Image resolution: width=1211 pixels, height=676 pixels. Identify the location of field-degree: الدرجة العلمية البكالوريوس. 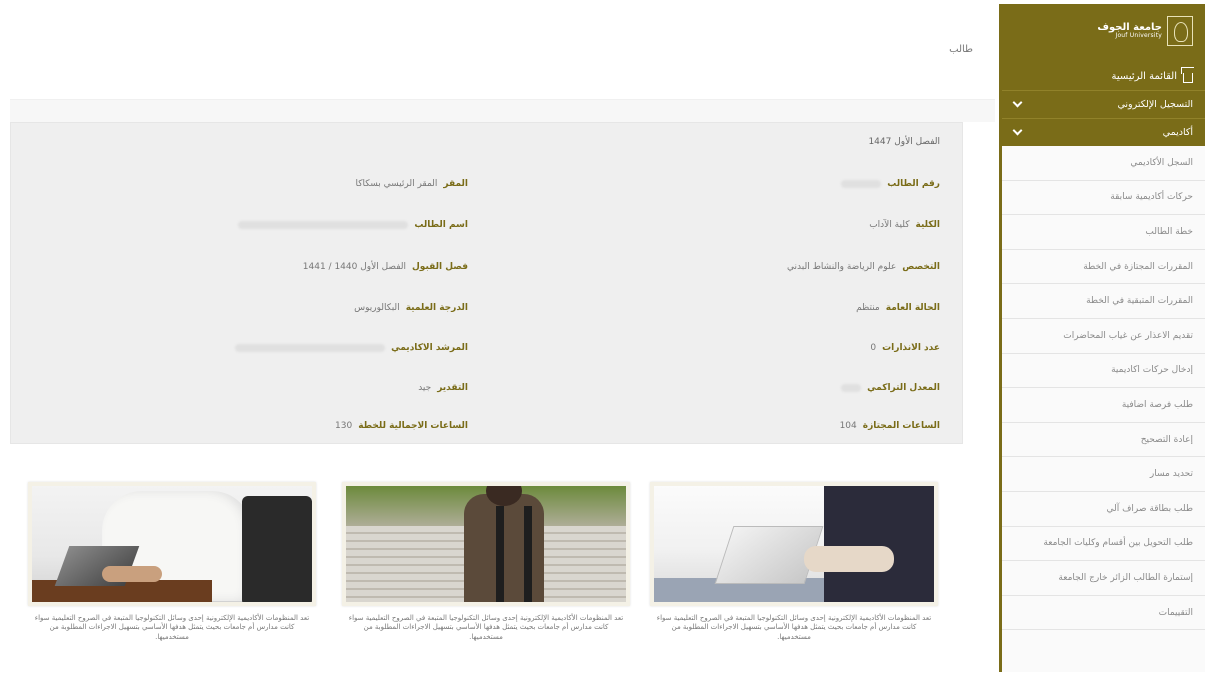
(411, 308).